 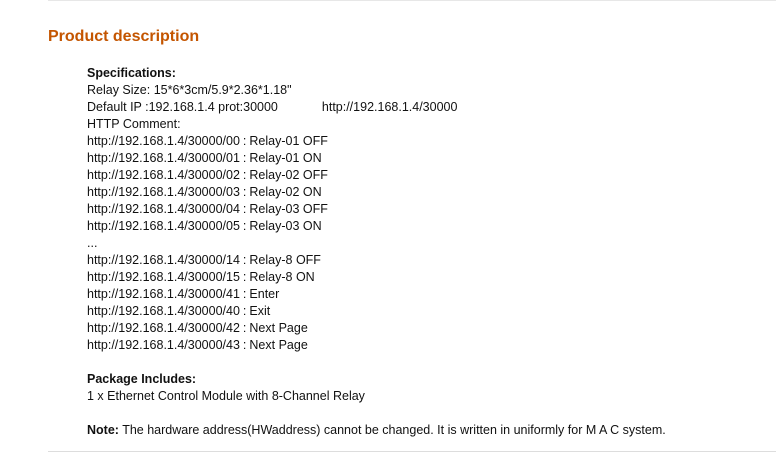 I want to click on command-row: http://192.168.1.4/30000/40: Exit, so click(x=422, y=311).